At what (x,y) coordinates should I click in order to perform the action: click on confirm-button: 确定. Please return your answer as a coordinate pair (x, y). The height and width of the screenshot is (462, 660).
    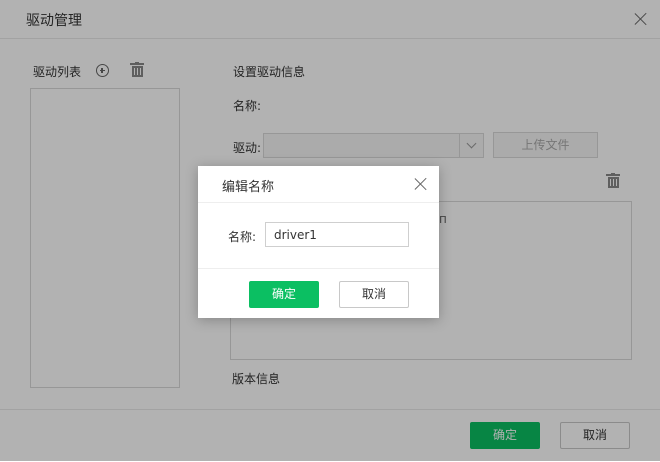
    Looking at the image, I should click on (284, 294).